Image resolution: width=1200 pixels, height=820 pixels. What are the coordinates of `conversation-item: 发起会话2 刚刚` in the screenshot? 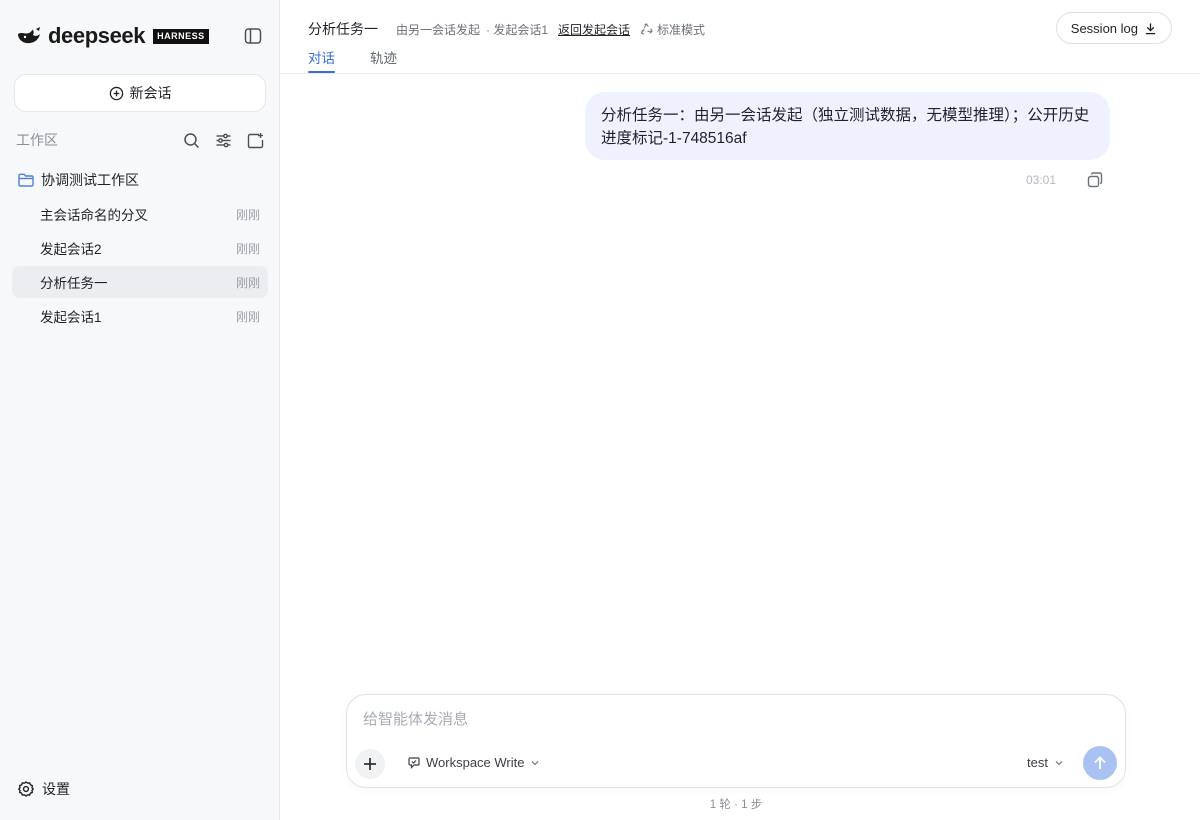 It's located at (140, 248).